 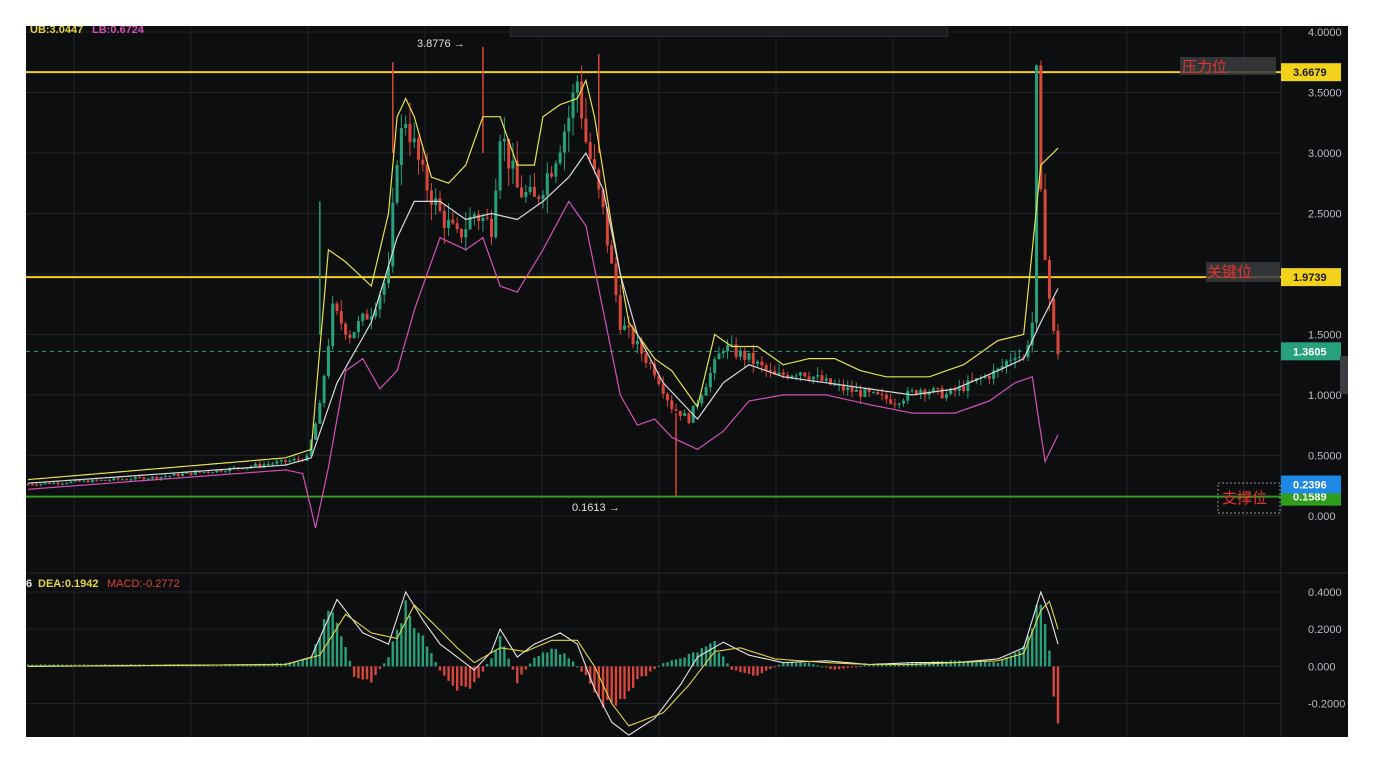 What do you see at coordinates (1325, 593) in the screenshot?
I see `macd-tick-label: 0.4000` at bounding box center [1325, 593].